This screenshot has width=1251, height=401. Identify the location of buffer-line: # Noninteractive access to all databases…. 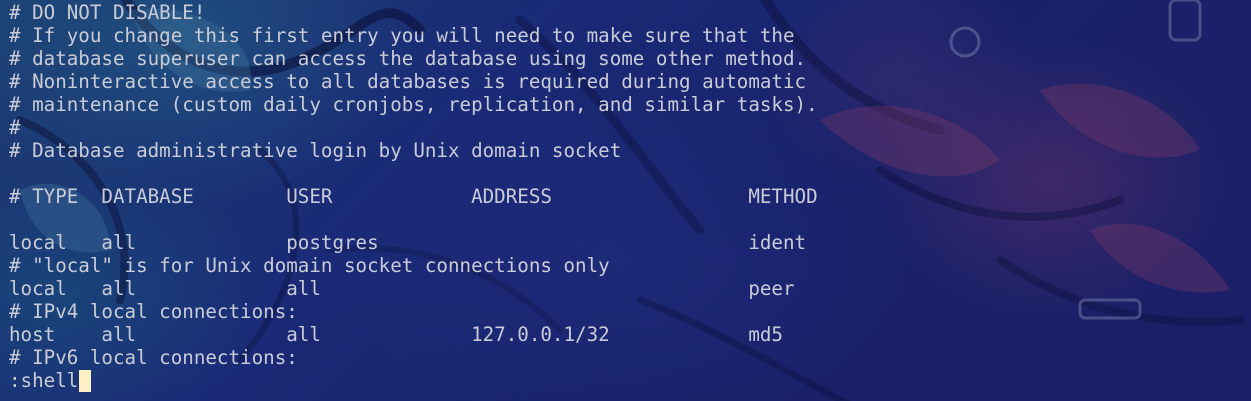
(408, 81).